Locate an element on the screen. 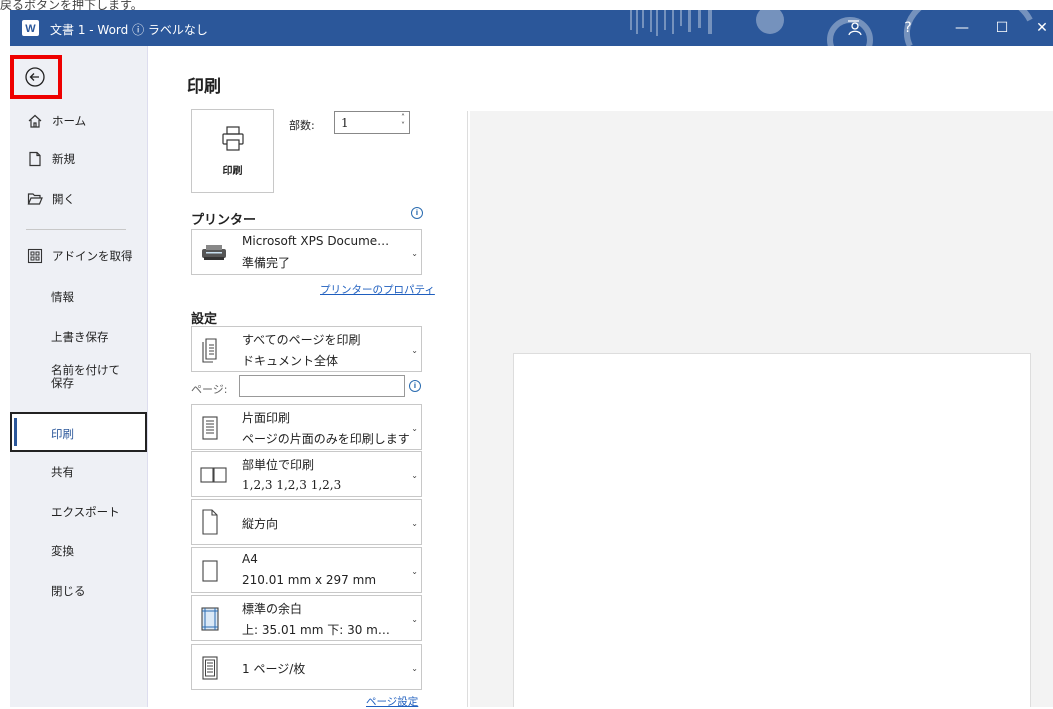 Image resolution: width=1053 pixels, height=709 pixels. print-range-dropdown: すべてのページを印刷 ドキュメント全体 ⌄ is located at coordinates (306, 349).